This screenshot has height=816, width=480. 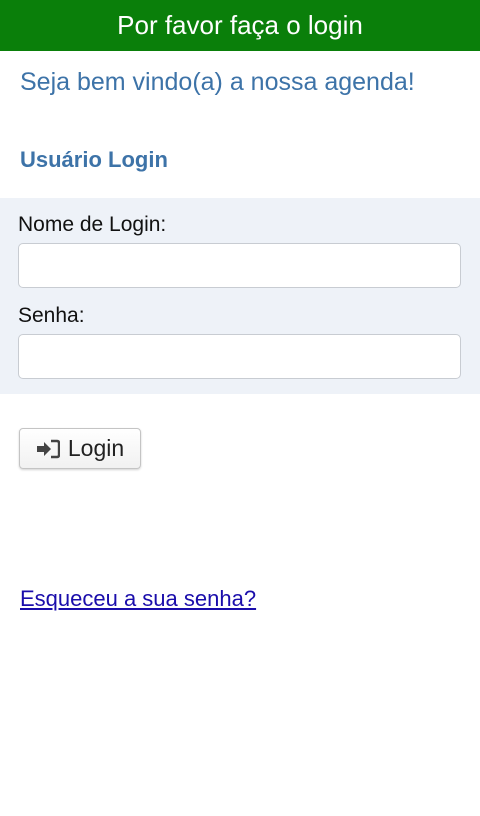 I want to click on password-input, so click(x=239, y=356).